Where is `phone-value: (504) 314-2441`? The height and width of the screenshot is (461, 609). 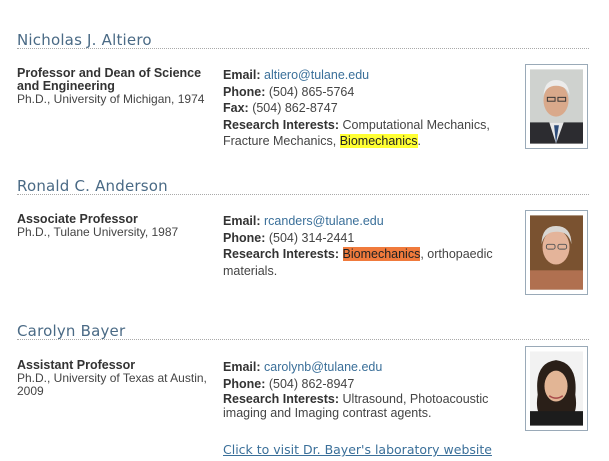
phone-value: (504) 314-2441 is located at coordinates (311, 237).